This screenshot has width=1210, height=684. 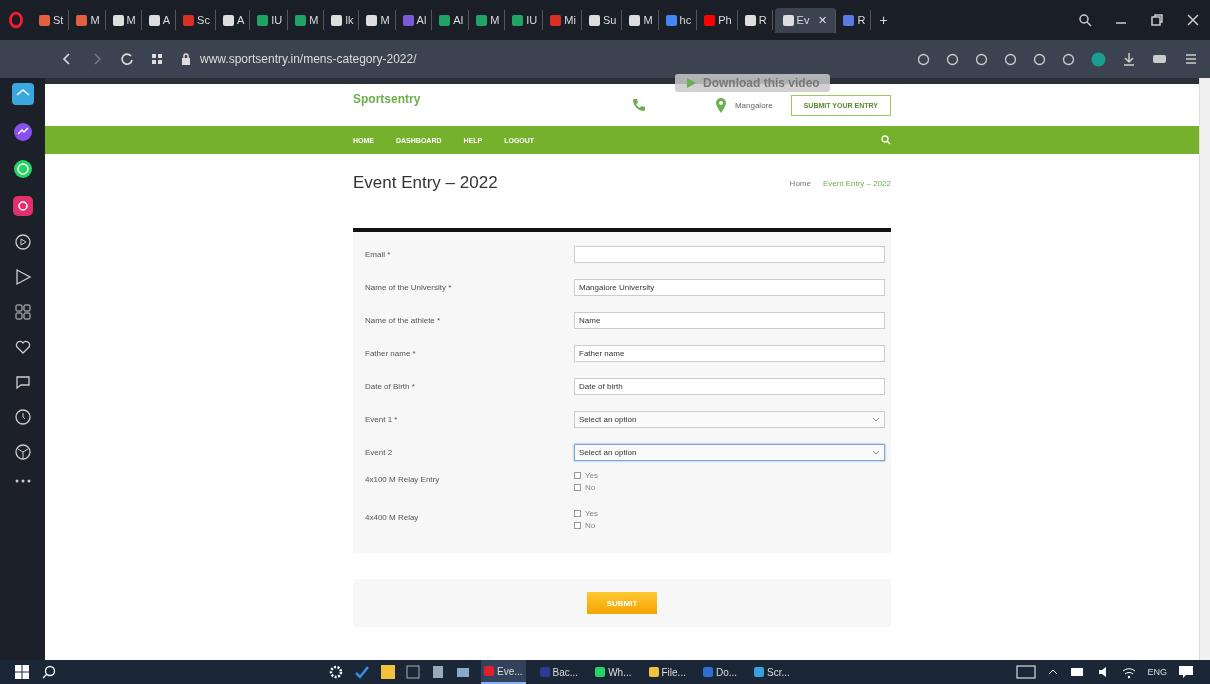 I want to click on browser-tab: Mi, so click(x=563, y=20).